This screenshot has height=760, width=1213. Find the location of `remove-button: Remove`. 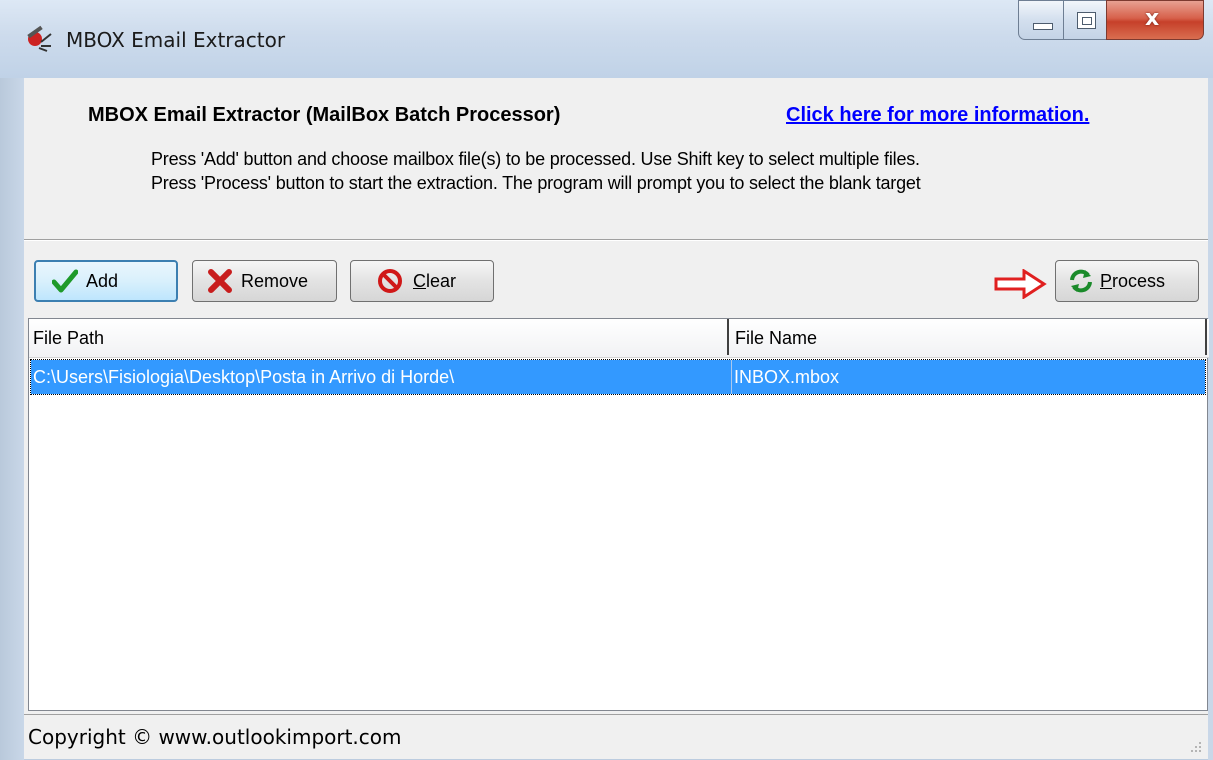

remove-button: Remove is located at coordinates (264, 281).